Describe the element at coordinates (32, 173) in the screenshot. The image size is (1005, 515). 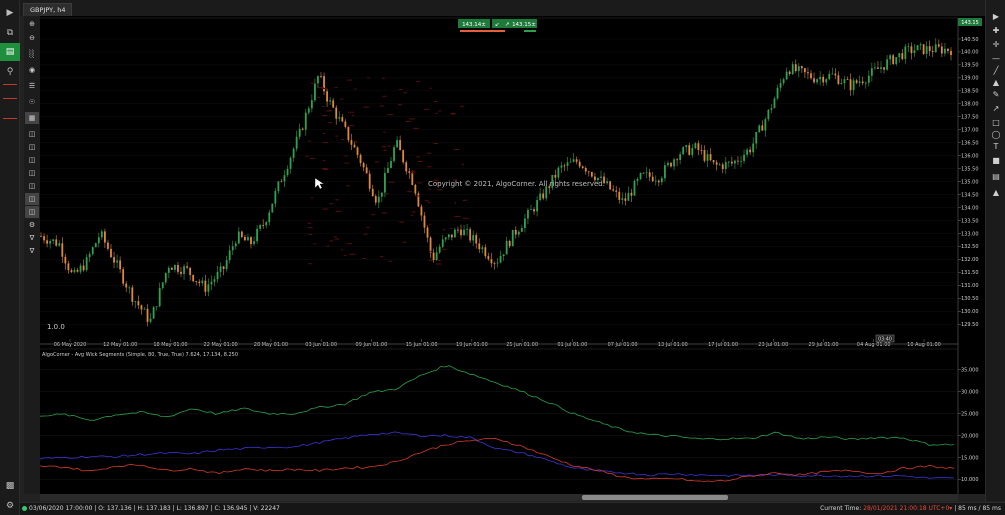
I see `timeframe-h1-icon: ◫` at that location.